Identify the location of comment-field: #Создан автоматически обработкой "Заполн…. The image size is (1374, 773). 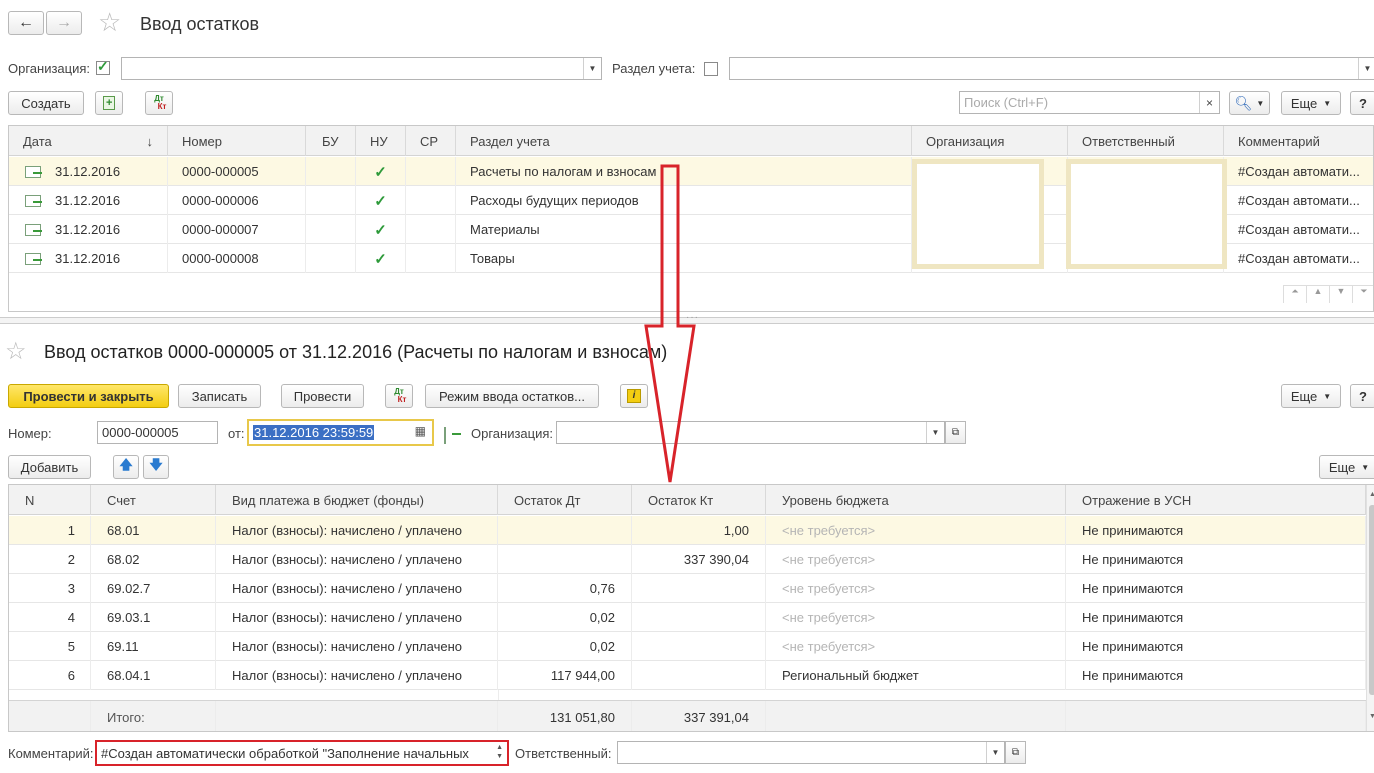
(302, 753).